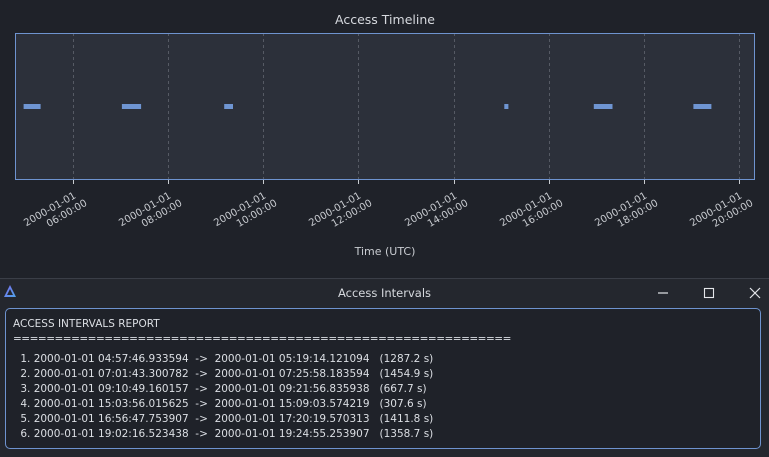 The width and height of the screenshot is (769, 457). What do you see at coordinates (384, 292) in the screenshot?
I see `window-titlebar: Access Intervals` at bounding box center [384, 292].